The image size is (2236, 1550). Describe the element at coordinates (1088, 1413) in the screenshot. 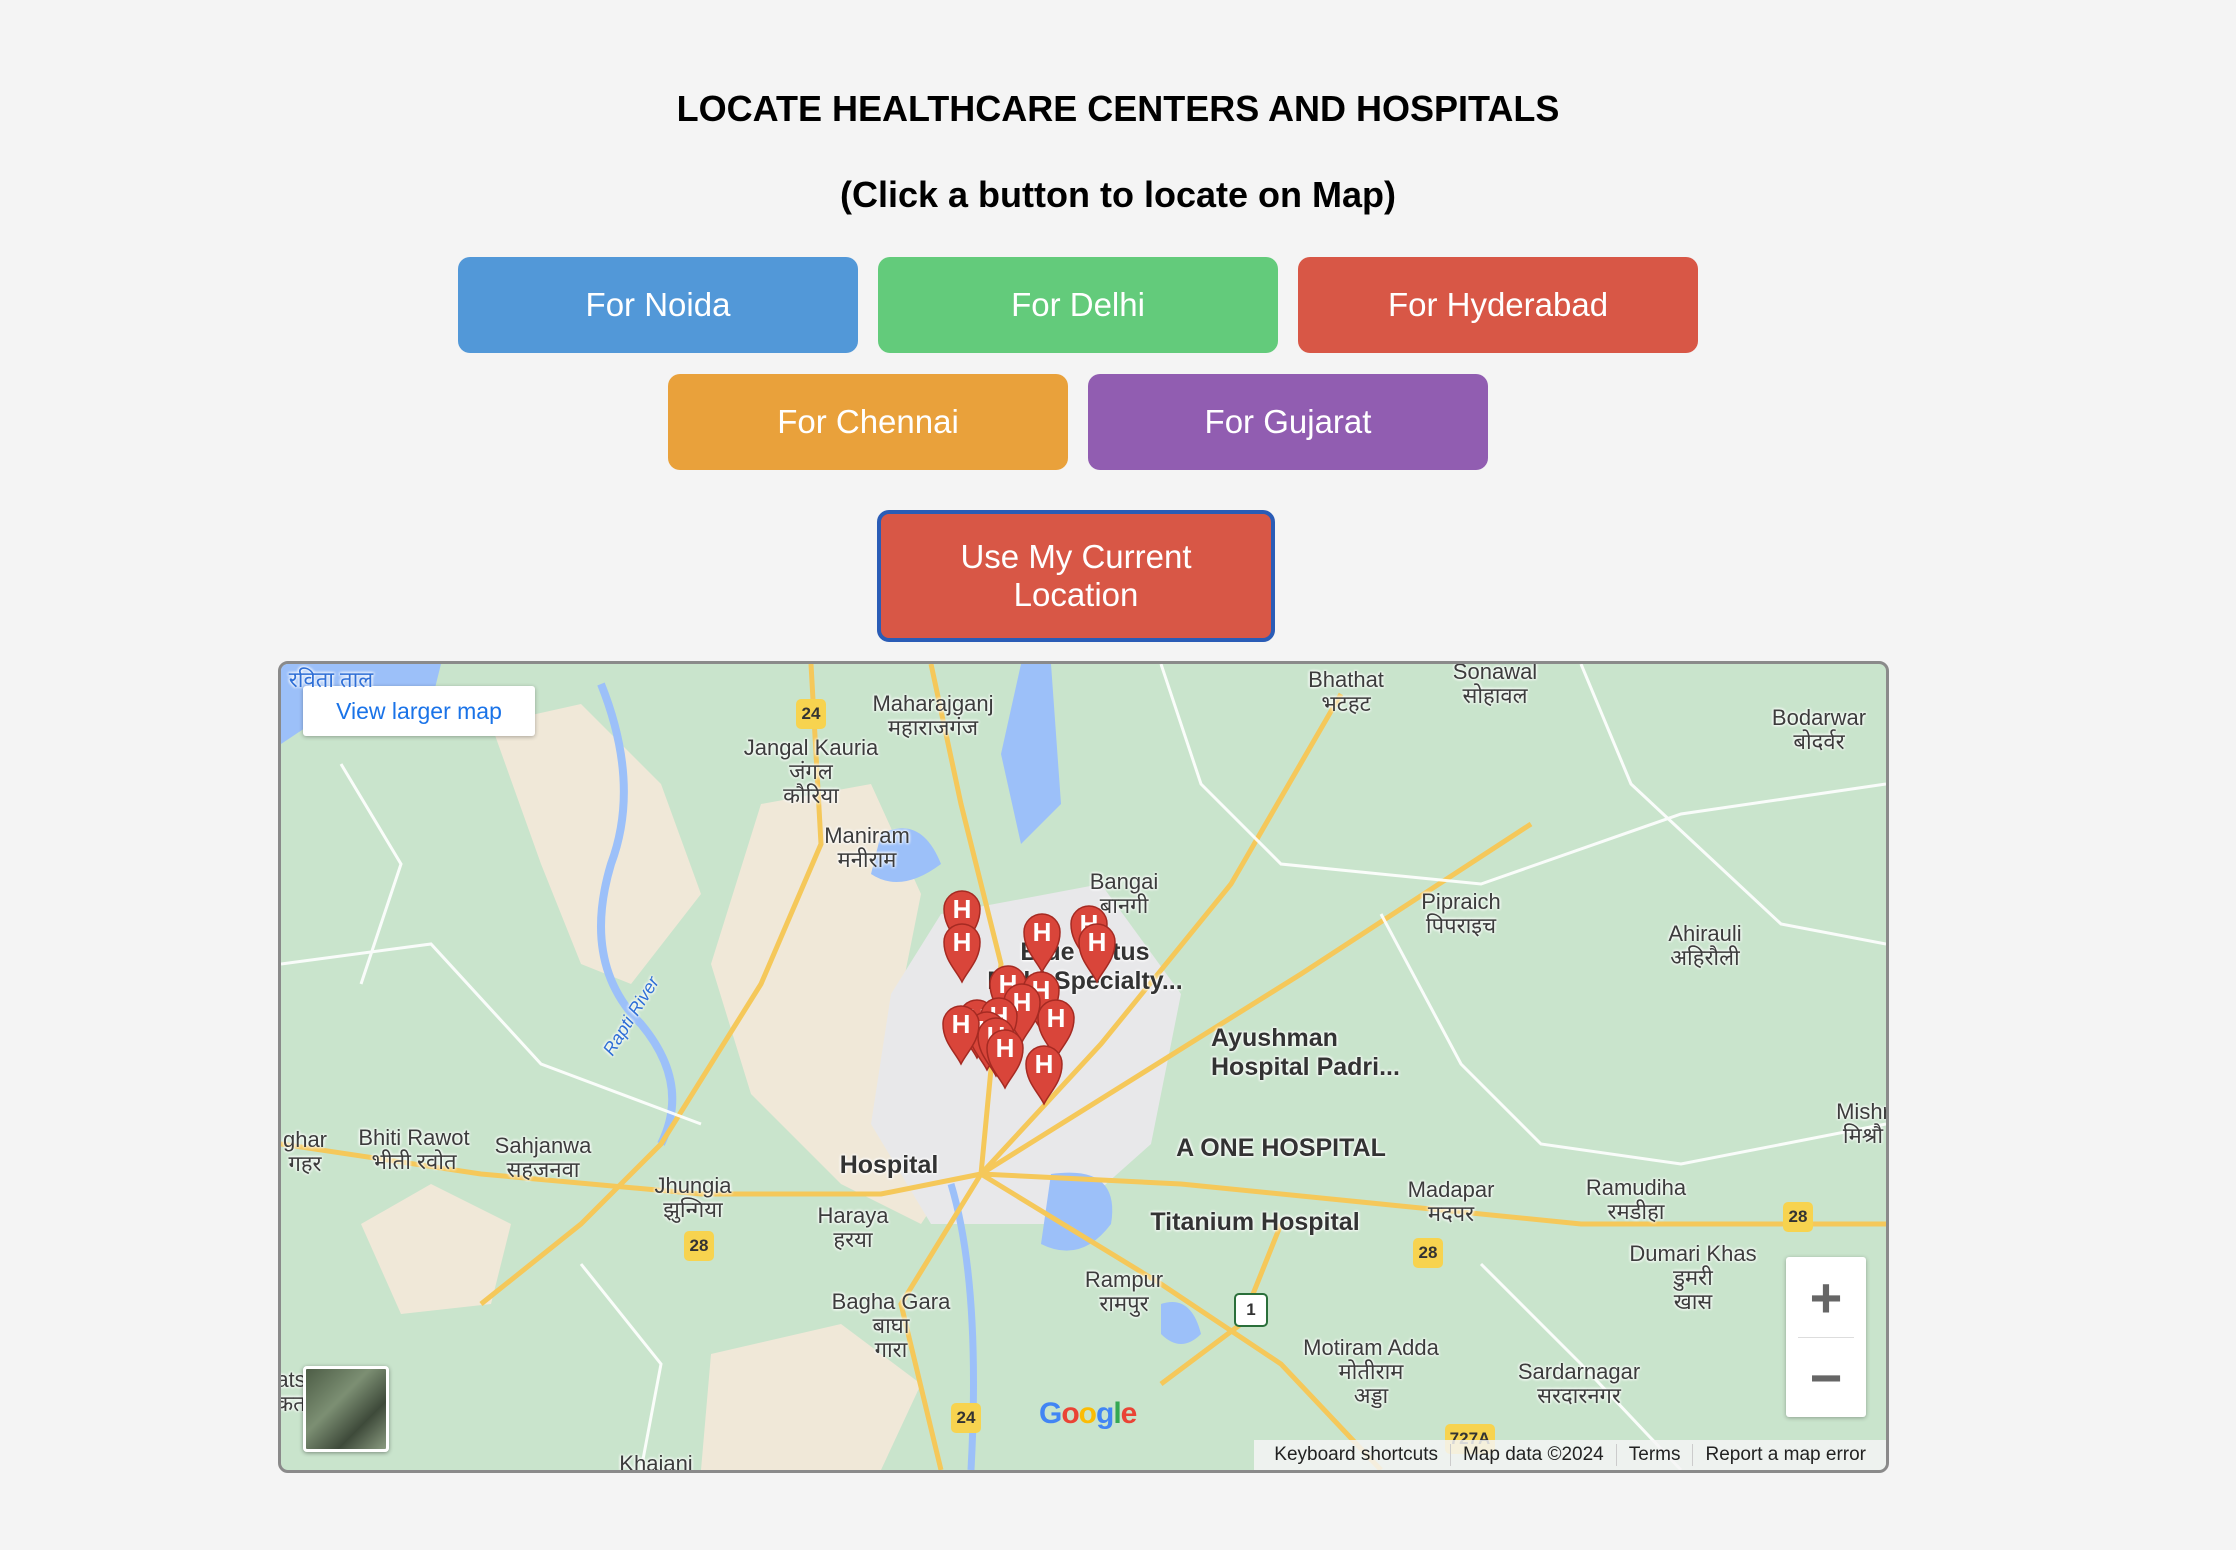

I see `google-logo: Google` at that location.